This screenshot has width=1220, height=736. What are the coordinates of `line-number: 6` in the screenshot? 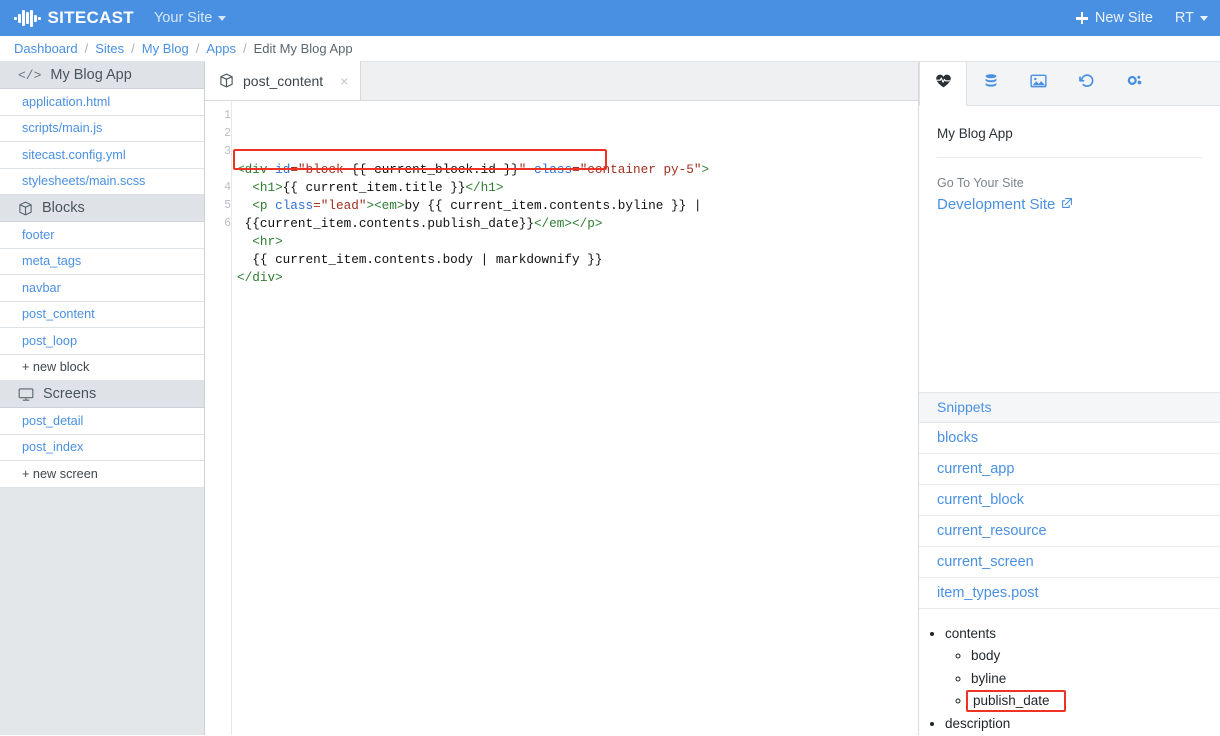 It's located at (227, 223).